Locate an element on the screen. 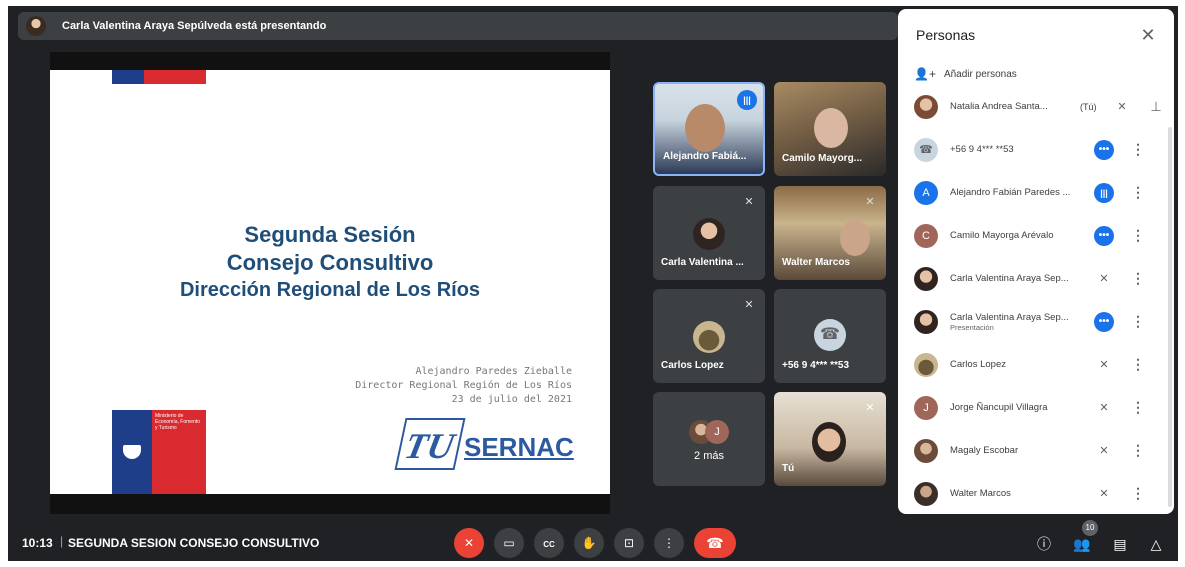 The width and height of the screenshot is (1185, 567). present-button: ⊡ is located at coordinates (629, 543).